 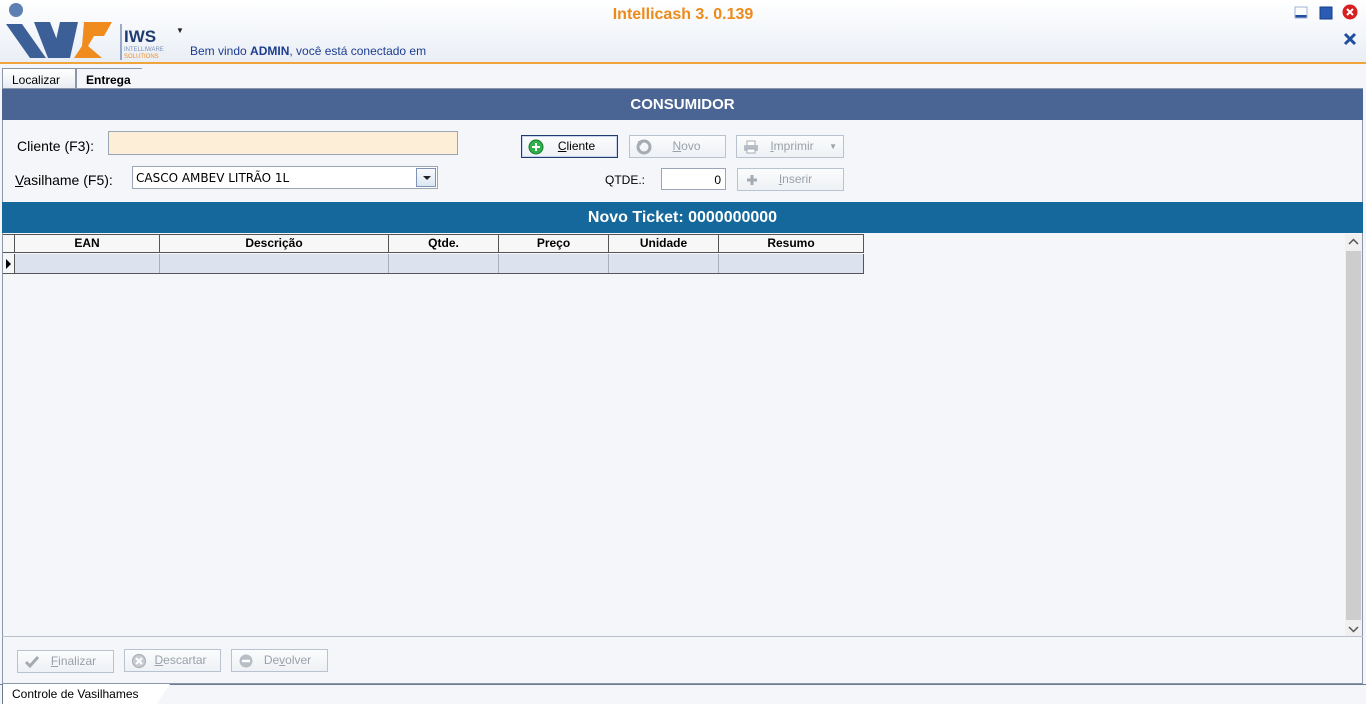 I want to click on cell-ean, so click(x=87, y=263).